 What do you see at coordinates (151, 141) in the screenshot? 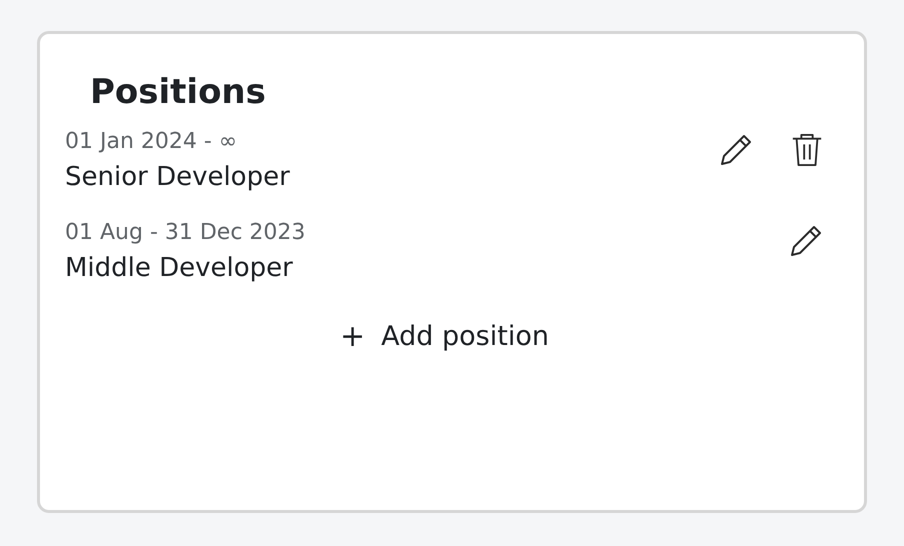
I see `position-period: 01 Jan 2024 - ∞` at bounding box center [151, 141].